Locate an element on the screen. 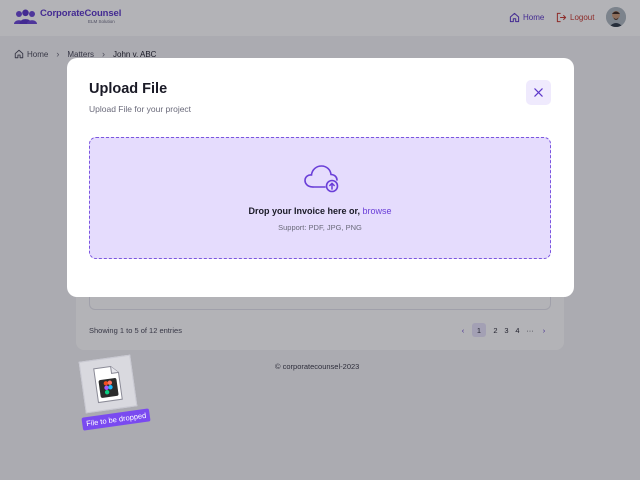 The width and height of the screenshot is (640, 480). dropzone-text: Drop your Invoice here or, is located at coordinates (304, 211).